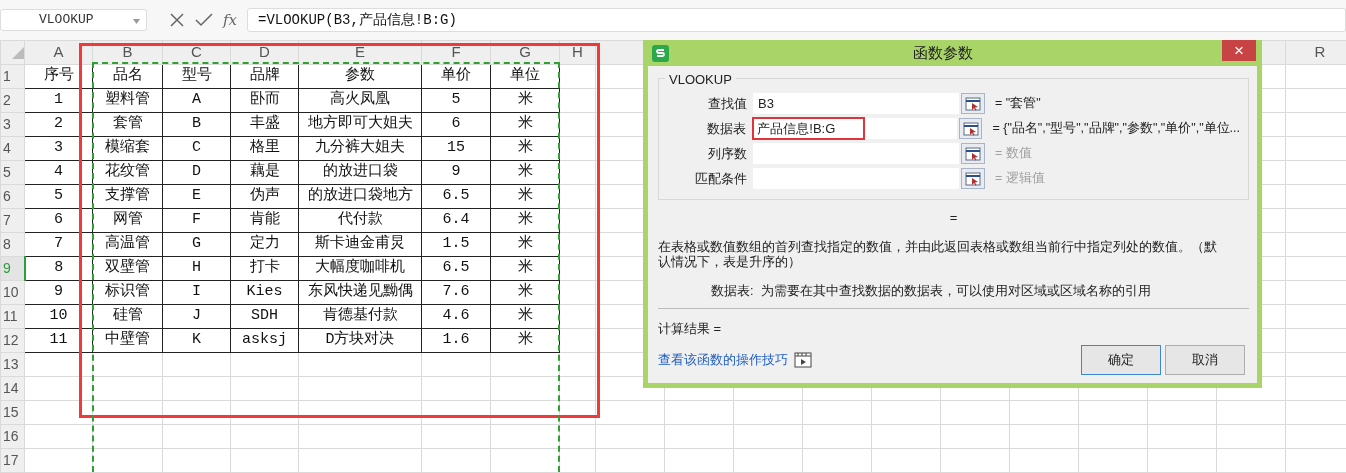 This screenshot has height=473, width=1346. What do you see at coordinates (12, 196) in the screenshot?
I see `row-header: 6` at bounding box center [12, 196].